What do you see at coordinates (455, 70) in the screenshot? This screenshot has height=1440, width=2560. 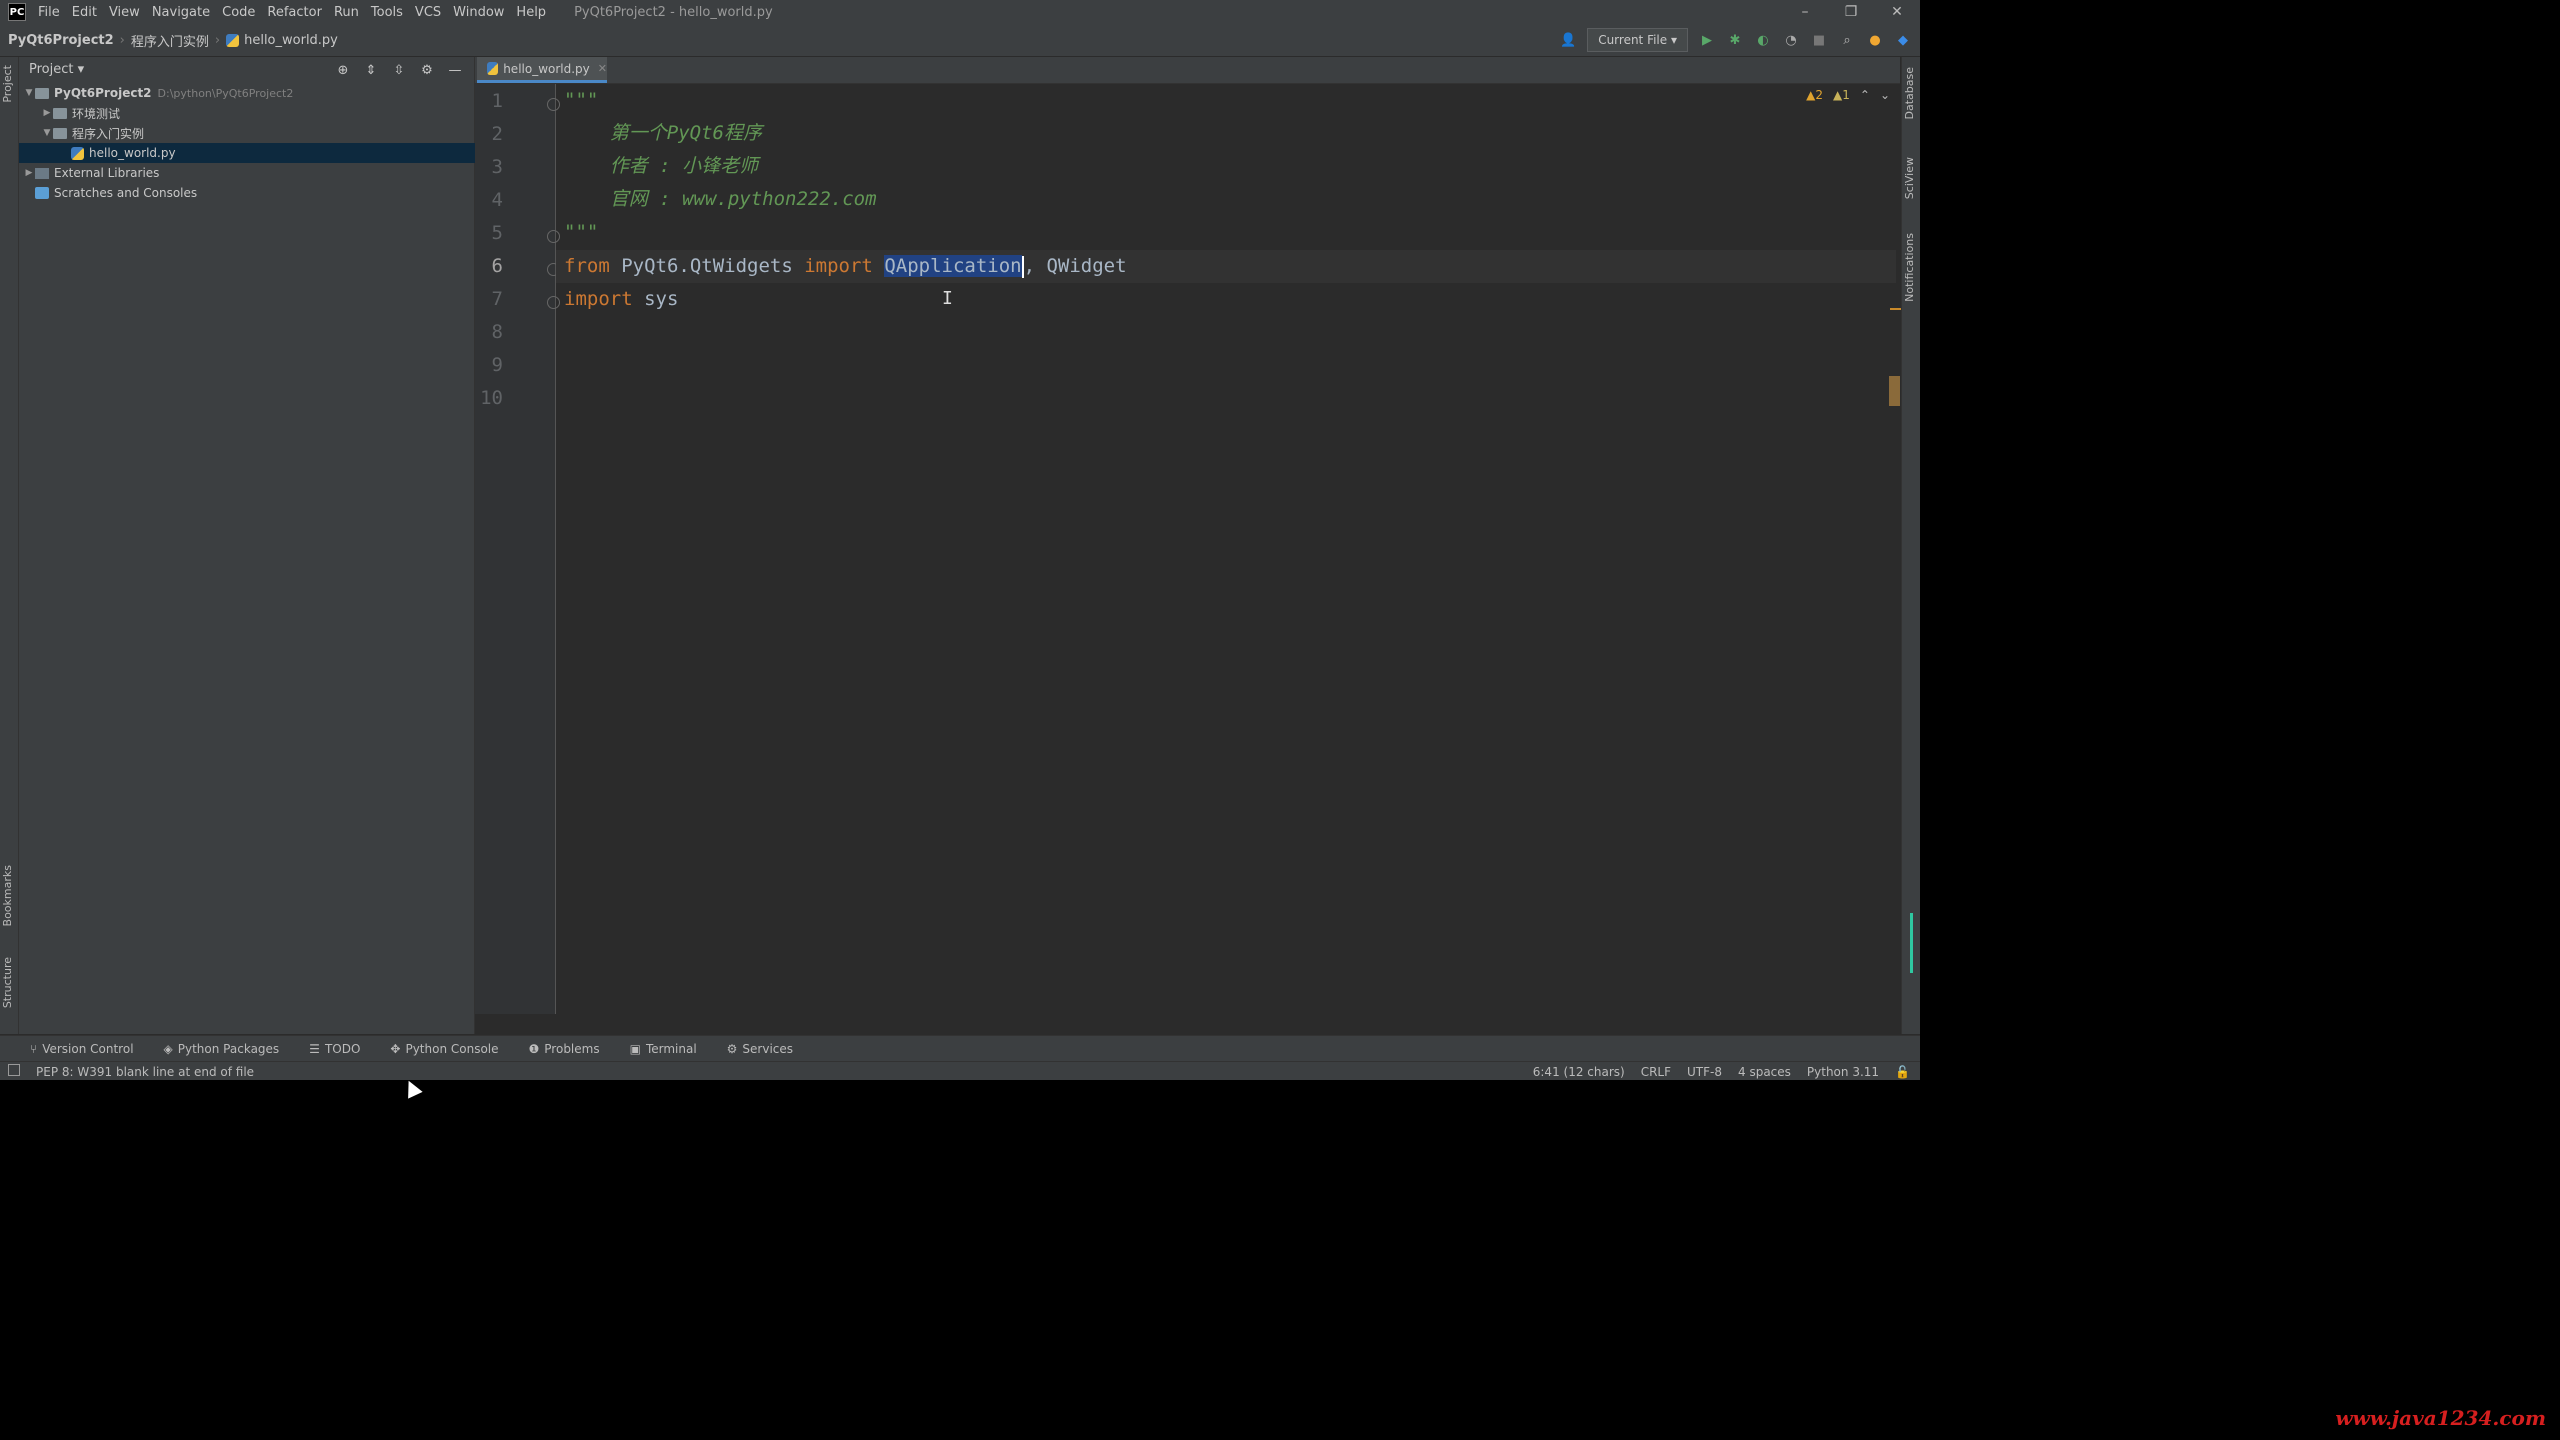 I see `hide-icon: —` at bounding box center [455, 70].